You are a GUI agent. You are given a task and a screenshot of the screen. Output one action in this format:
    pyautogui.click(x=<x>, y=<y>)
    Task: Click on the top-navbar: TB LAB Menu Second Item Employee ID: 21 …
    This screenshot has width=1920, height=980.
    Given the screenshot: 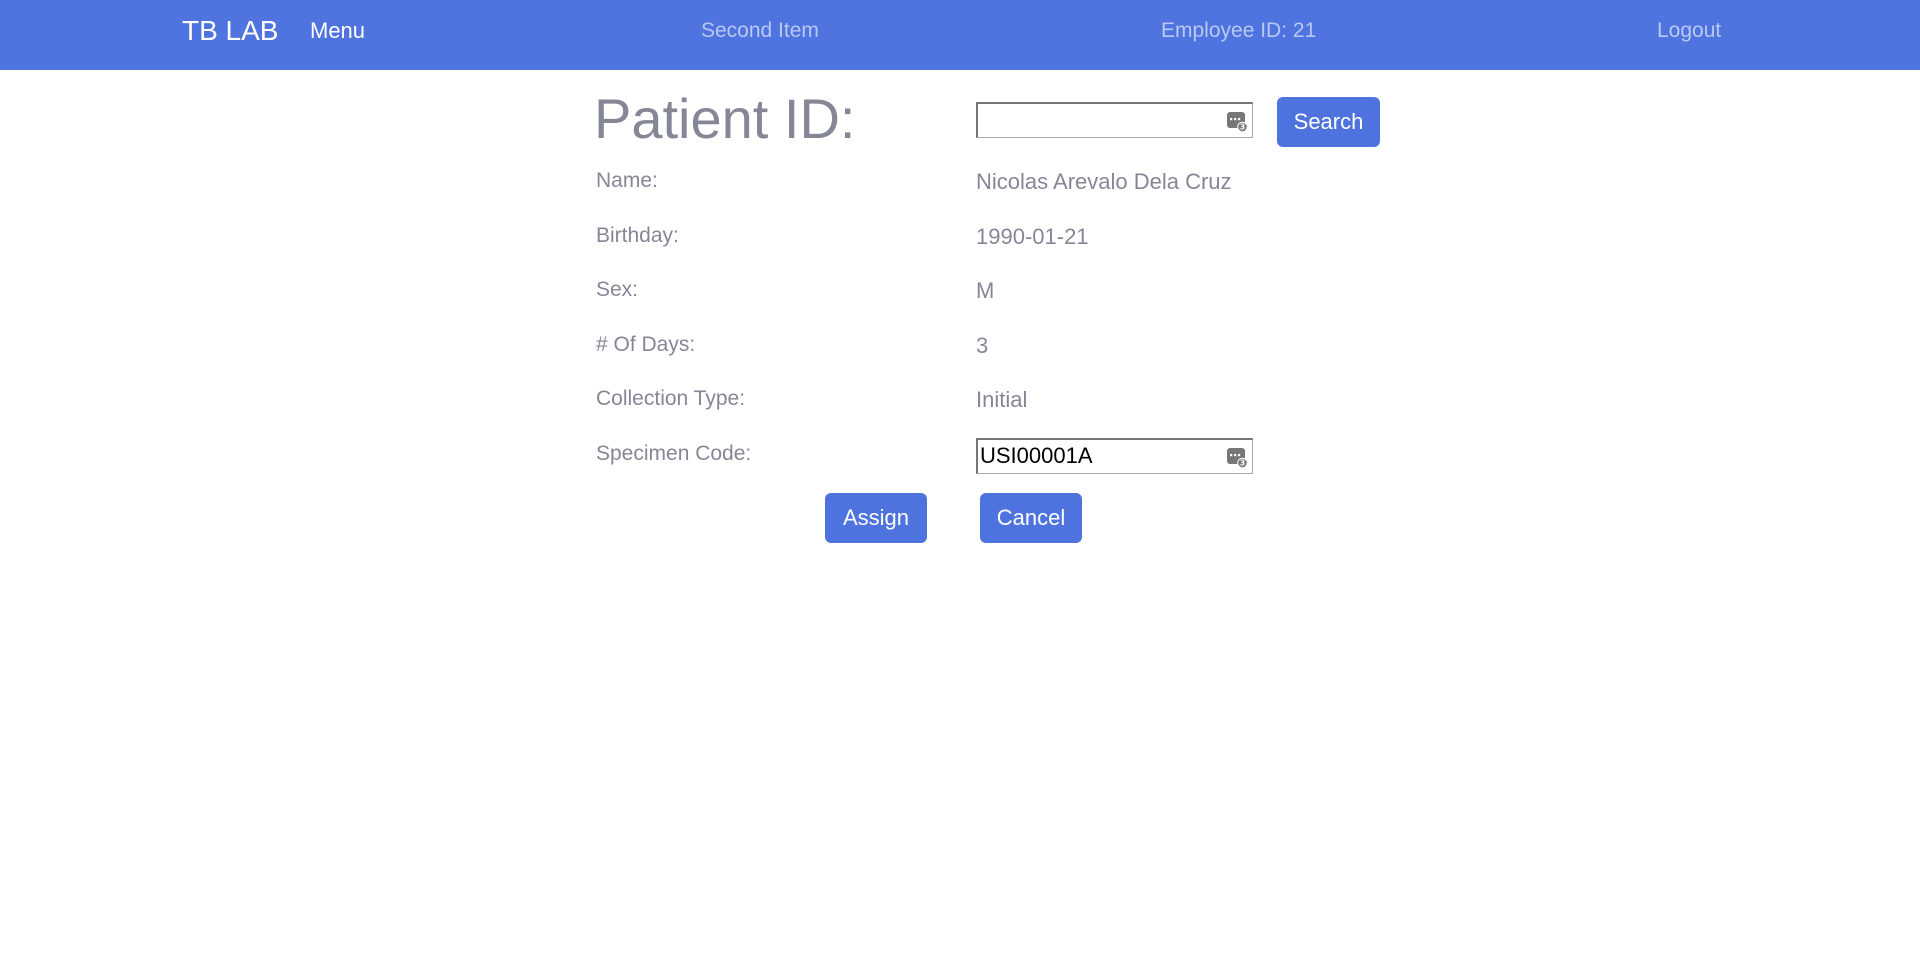 What is the action you would take?
    pyautogui.click(x=960, y=35)
    